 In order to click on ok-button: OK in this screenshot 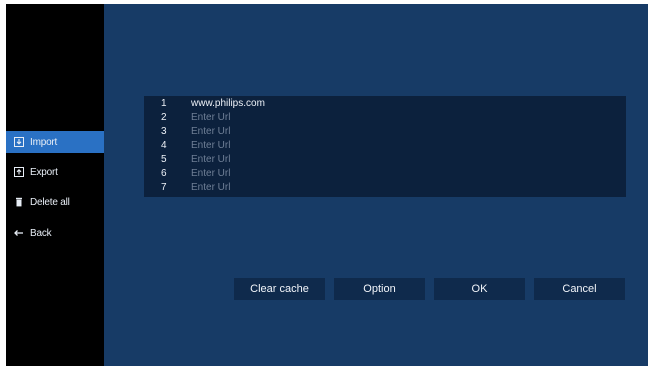, I will do `click(479, 289)`.